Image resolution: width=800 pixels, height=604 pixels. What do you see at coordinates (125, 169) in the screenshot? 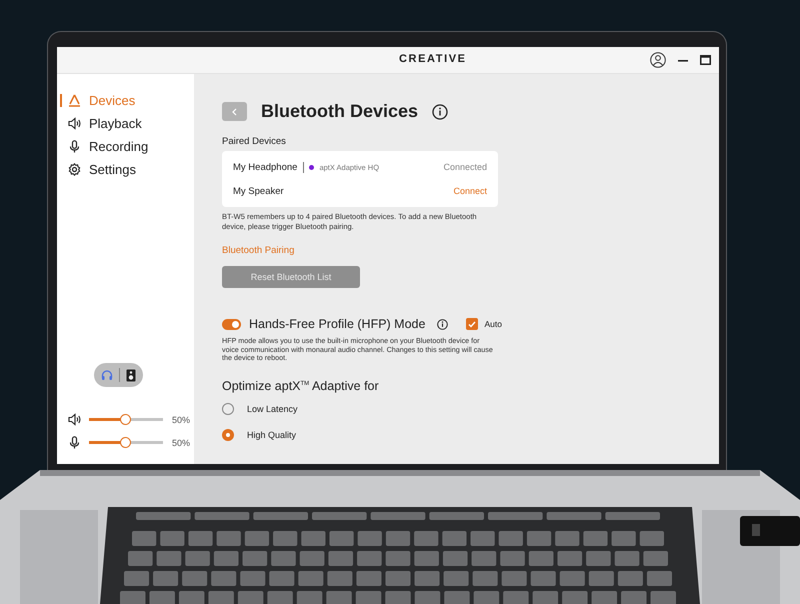
I see `sidebar-nav-item: Settings` at bounding box center [125, 169].